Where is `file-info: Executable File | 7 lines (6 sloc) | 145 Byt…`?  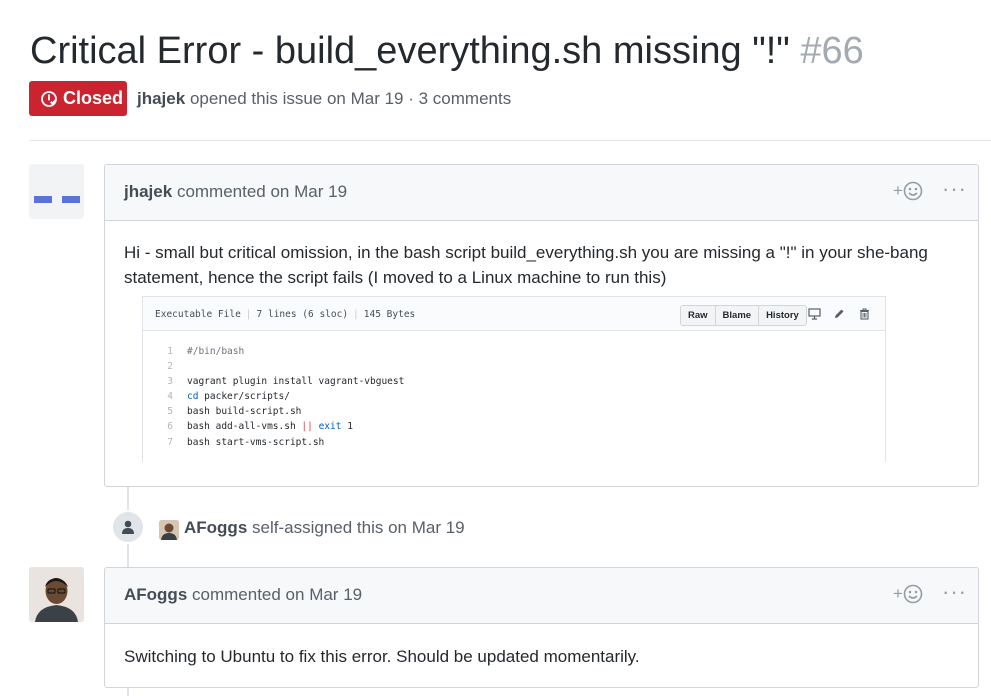
file-info: Executable File | 7 lines (6 sloc) | 145 Byt… is located at coordinates (285, 314).